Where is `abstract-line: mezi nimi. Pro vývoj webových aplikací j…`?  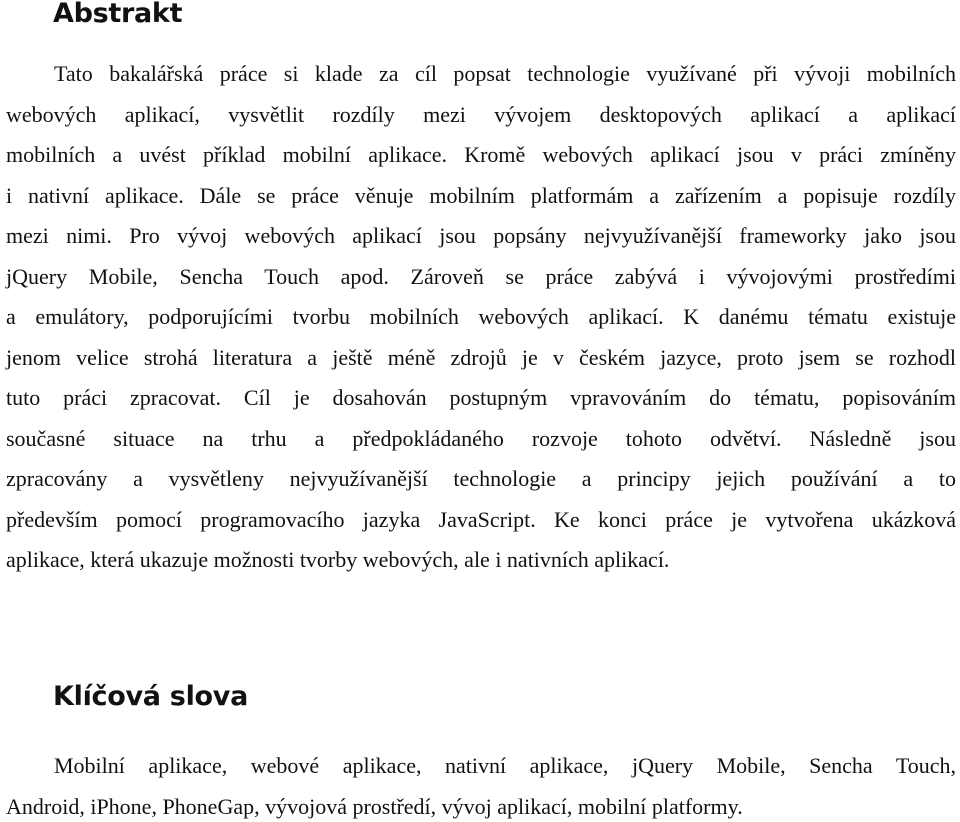
abstract-line: mezi nimi. Pro vývoj webových aplikací j… is located at coordinates (481, 235).